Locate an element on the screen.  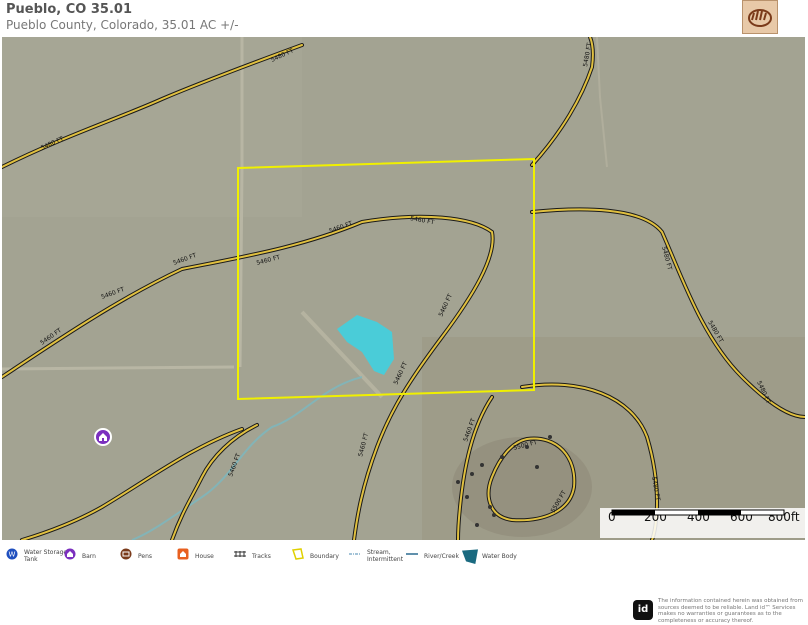
water-tank-icon: W is located at coordinates (12, 554).